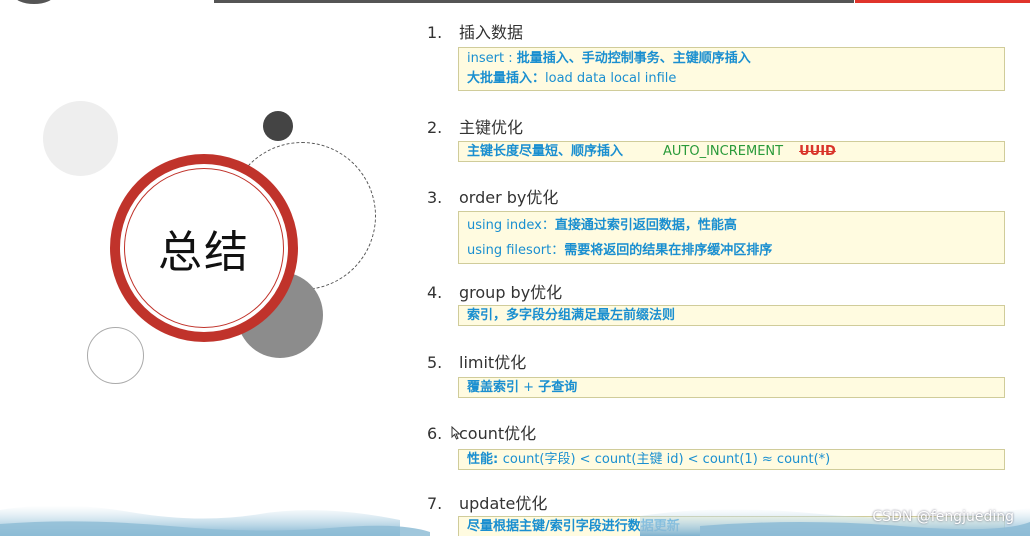 The height and width of the screenshot is (537, 1030). Describe the element at coordinates (943, 517) in the screenshot. I see `watermark: CSDN @fengjueding` at that location.